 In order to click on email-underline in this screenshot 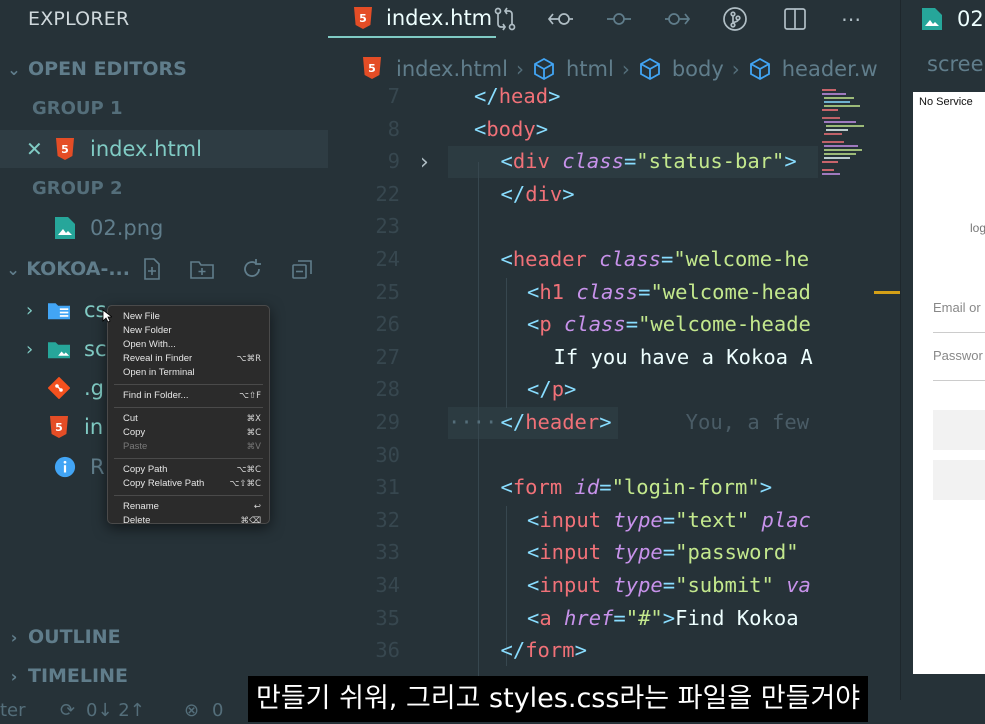, I will do `click(959, 332)`.